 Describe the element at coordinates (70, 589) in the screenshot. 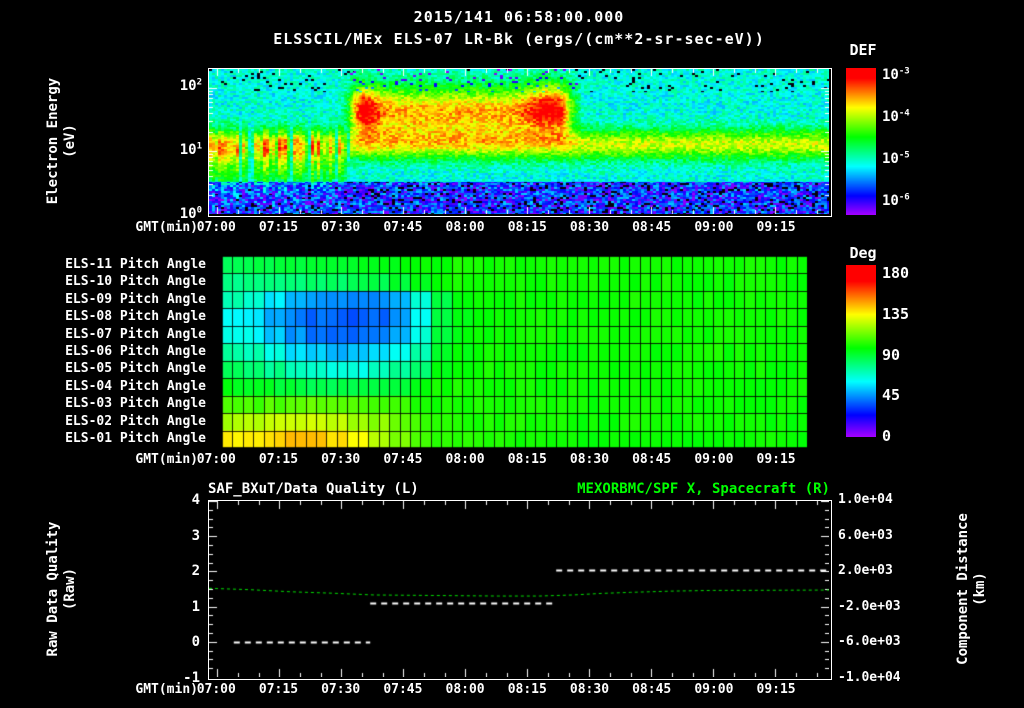

I see `raw-data-quality-axis-line2: (Raw)` at that location.